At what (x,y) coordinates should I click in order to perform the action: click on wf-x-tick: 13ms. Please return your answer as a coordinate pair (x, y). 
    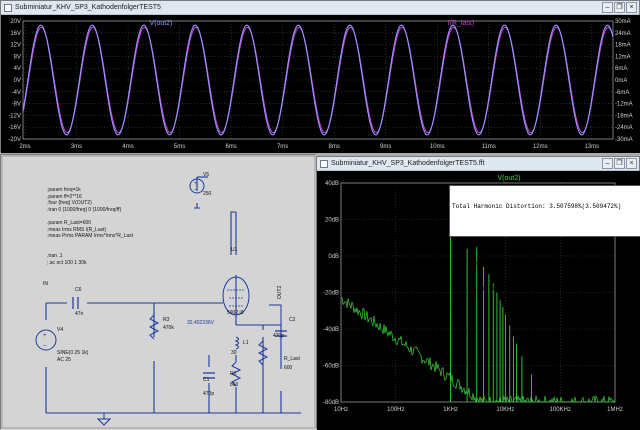
    Looking at the image, I should click on (591, 147).